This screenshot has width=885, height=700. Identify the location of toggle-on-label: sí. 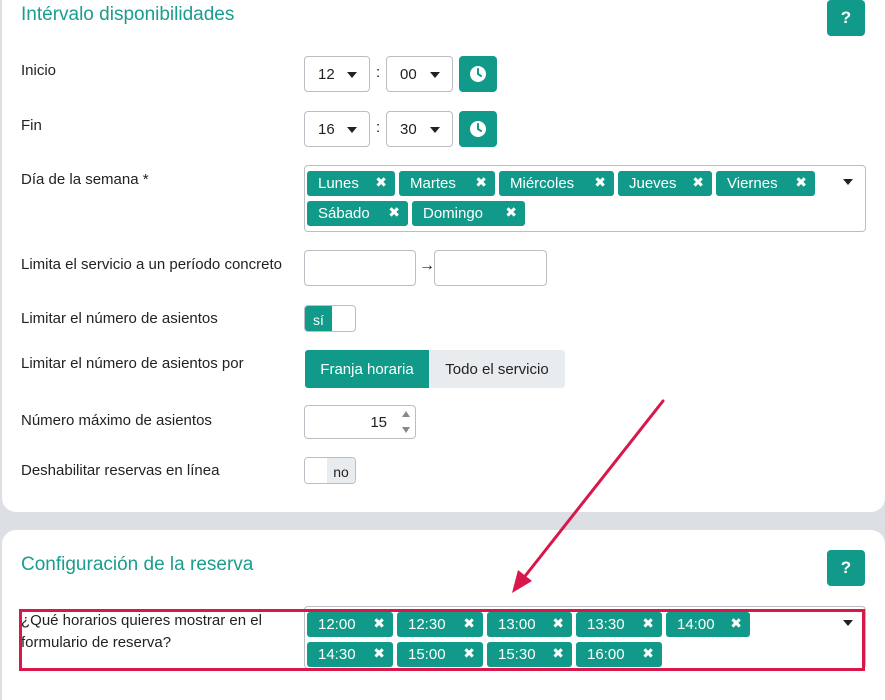
(318, 318).